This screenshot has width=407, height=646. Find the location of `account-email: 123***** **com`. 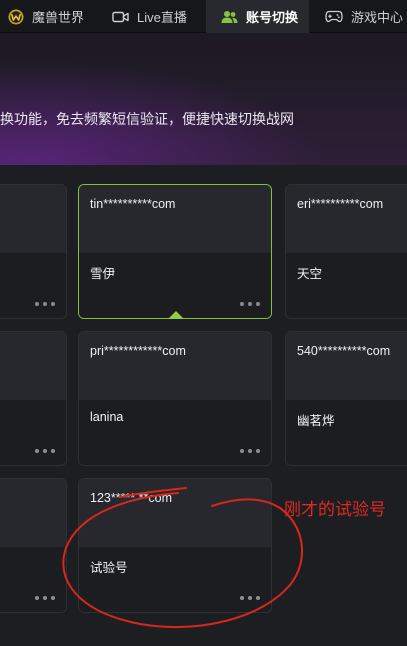

account-email: 123***** **com is located at coordinates (131, 498).